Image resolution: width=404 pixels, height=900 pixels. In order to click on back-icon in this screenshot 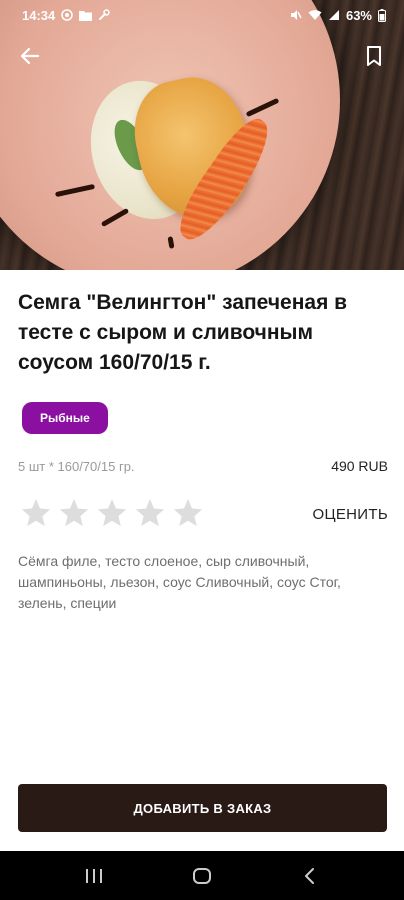, I will do `click(309, 875)`.